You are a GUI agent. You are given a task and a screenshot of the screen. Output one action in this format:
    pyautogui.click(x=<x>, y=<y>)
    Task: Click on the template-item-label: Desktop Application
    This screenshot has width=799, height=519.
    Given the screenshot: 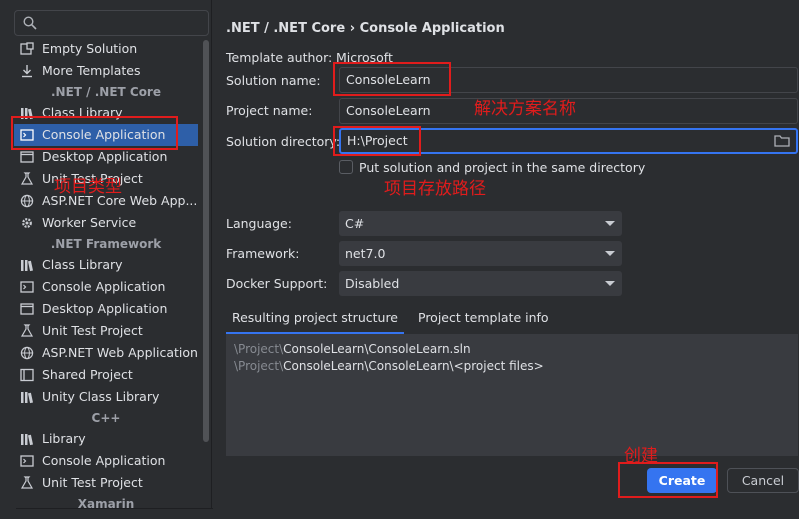 What is the action you would take?
    pyautogui.click(x=105, y=308)
    